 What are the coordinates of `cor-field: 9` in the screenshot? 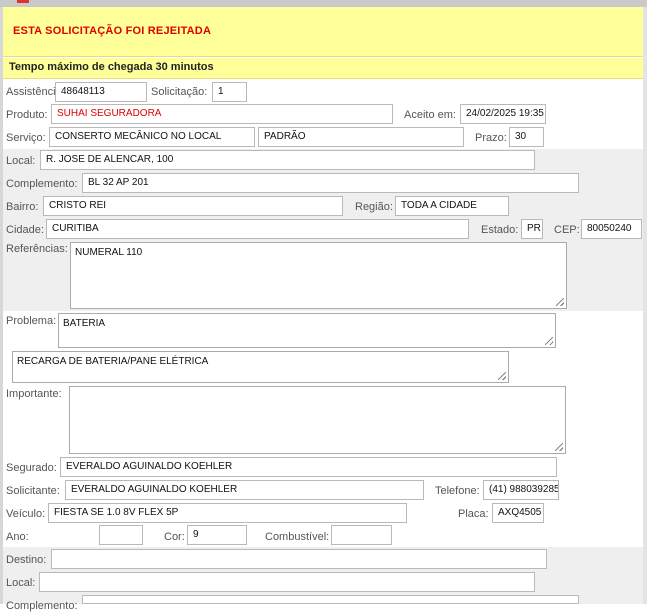 It's located at (217, 535).